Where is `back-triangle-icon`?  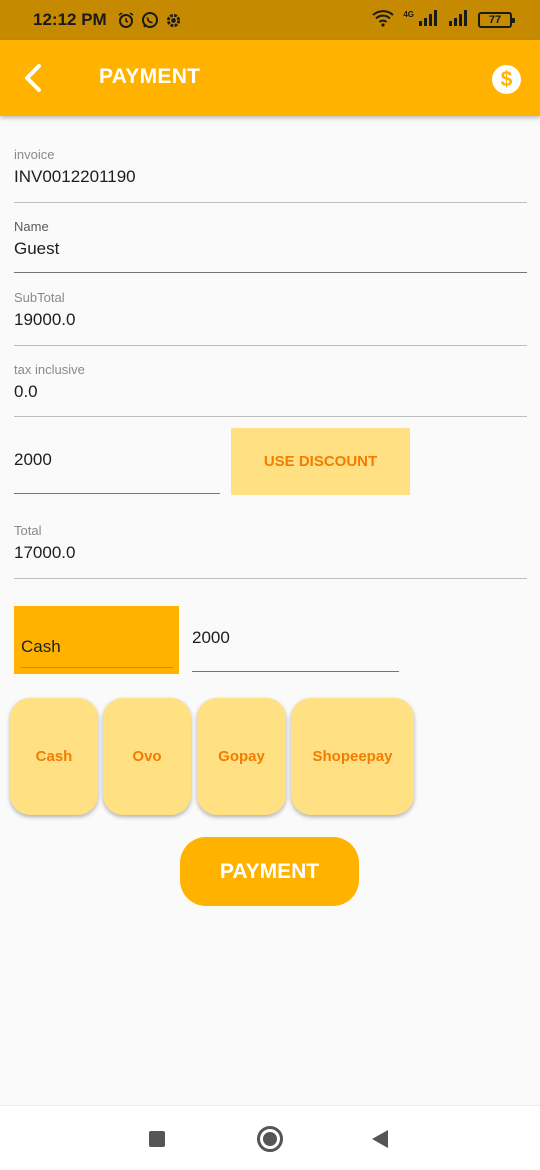 back-triangle-icon is located at coordinates (380, 1139).